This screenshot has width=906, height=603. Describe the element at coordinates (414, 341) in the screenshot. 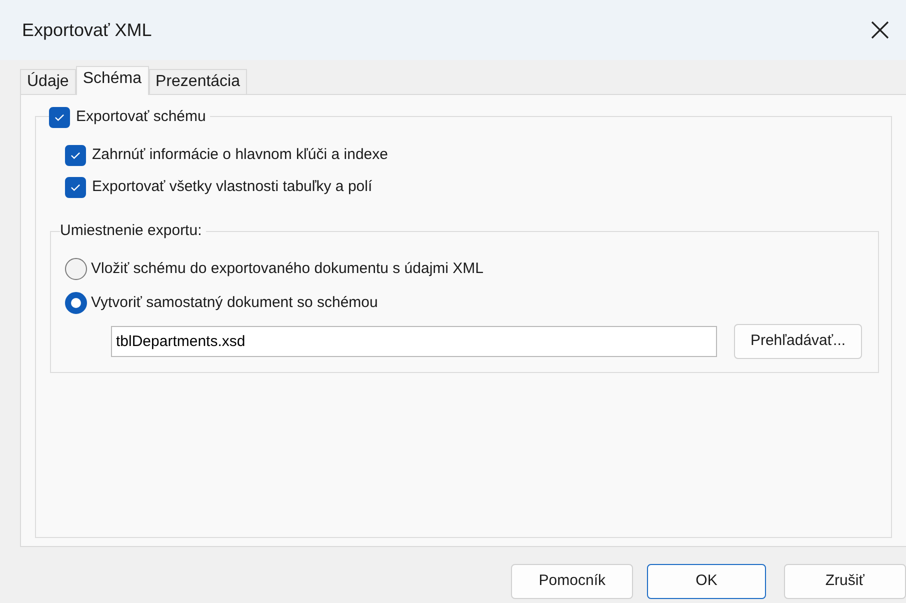

I see `file-name-field: tblDepartments.xsd` at that location.